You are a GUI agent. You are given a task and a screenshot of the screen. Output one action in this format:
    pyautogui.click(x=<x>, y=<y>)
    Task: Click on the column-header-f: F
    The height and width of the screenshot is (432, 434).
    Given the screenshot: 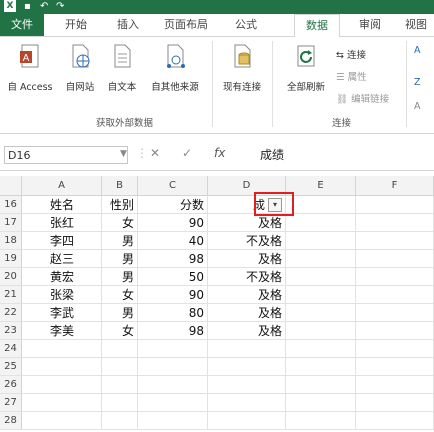 What is the action you would take?
    pyautogui.click(x=395, y=186)
    